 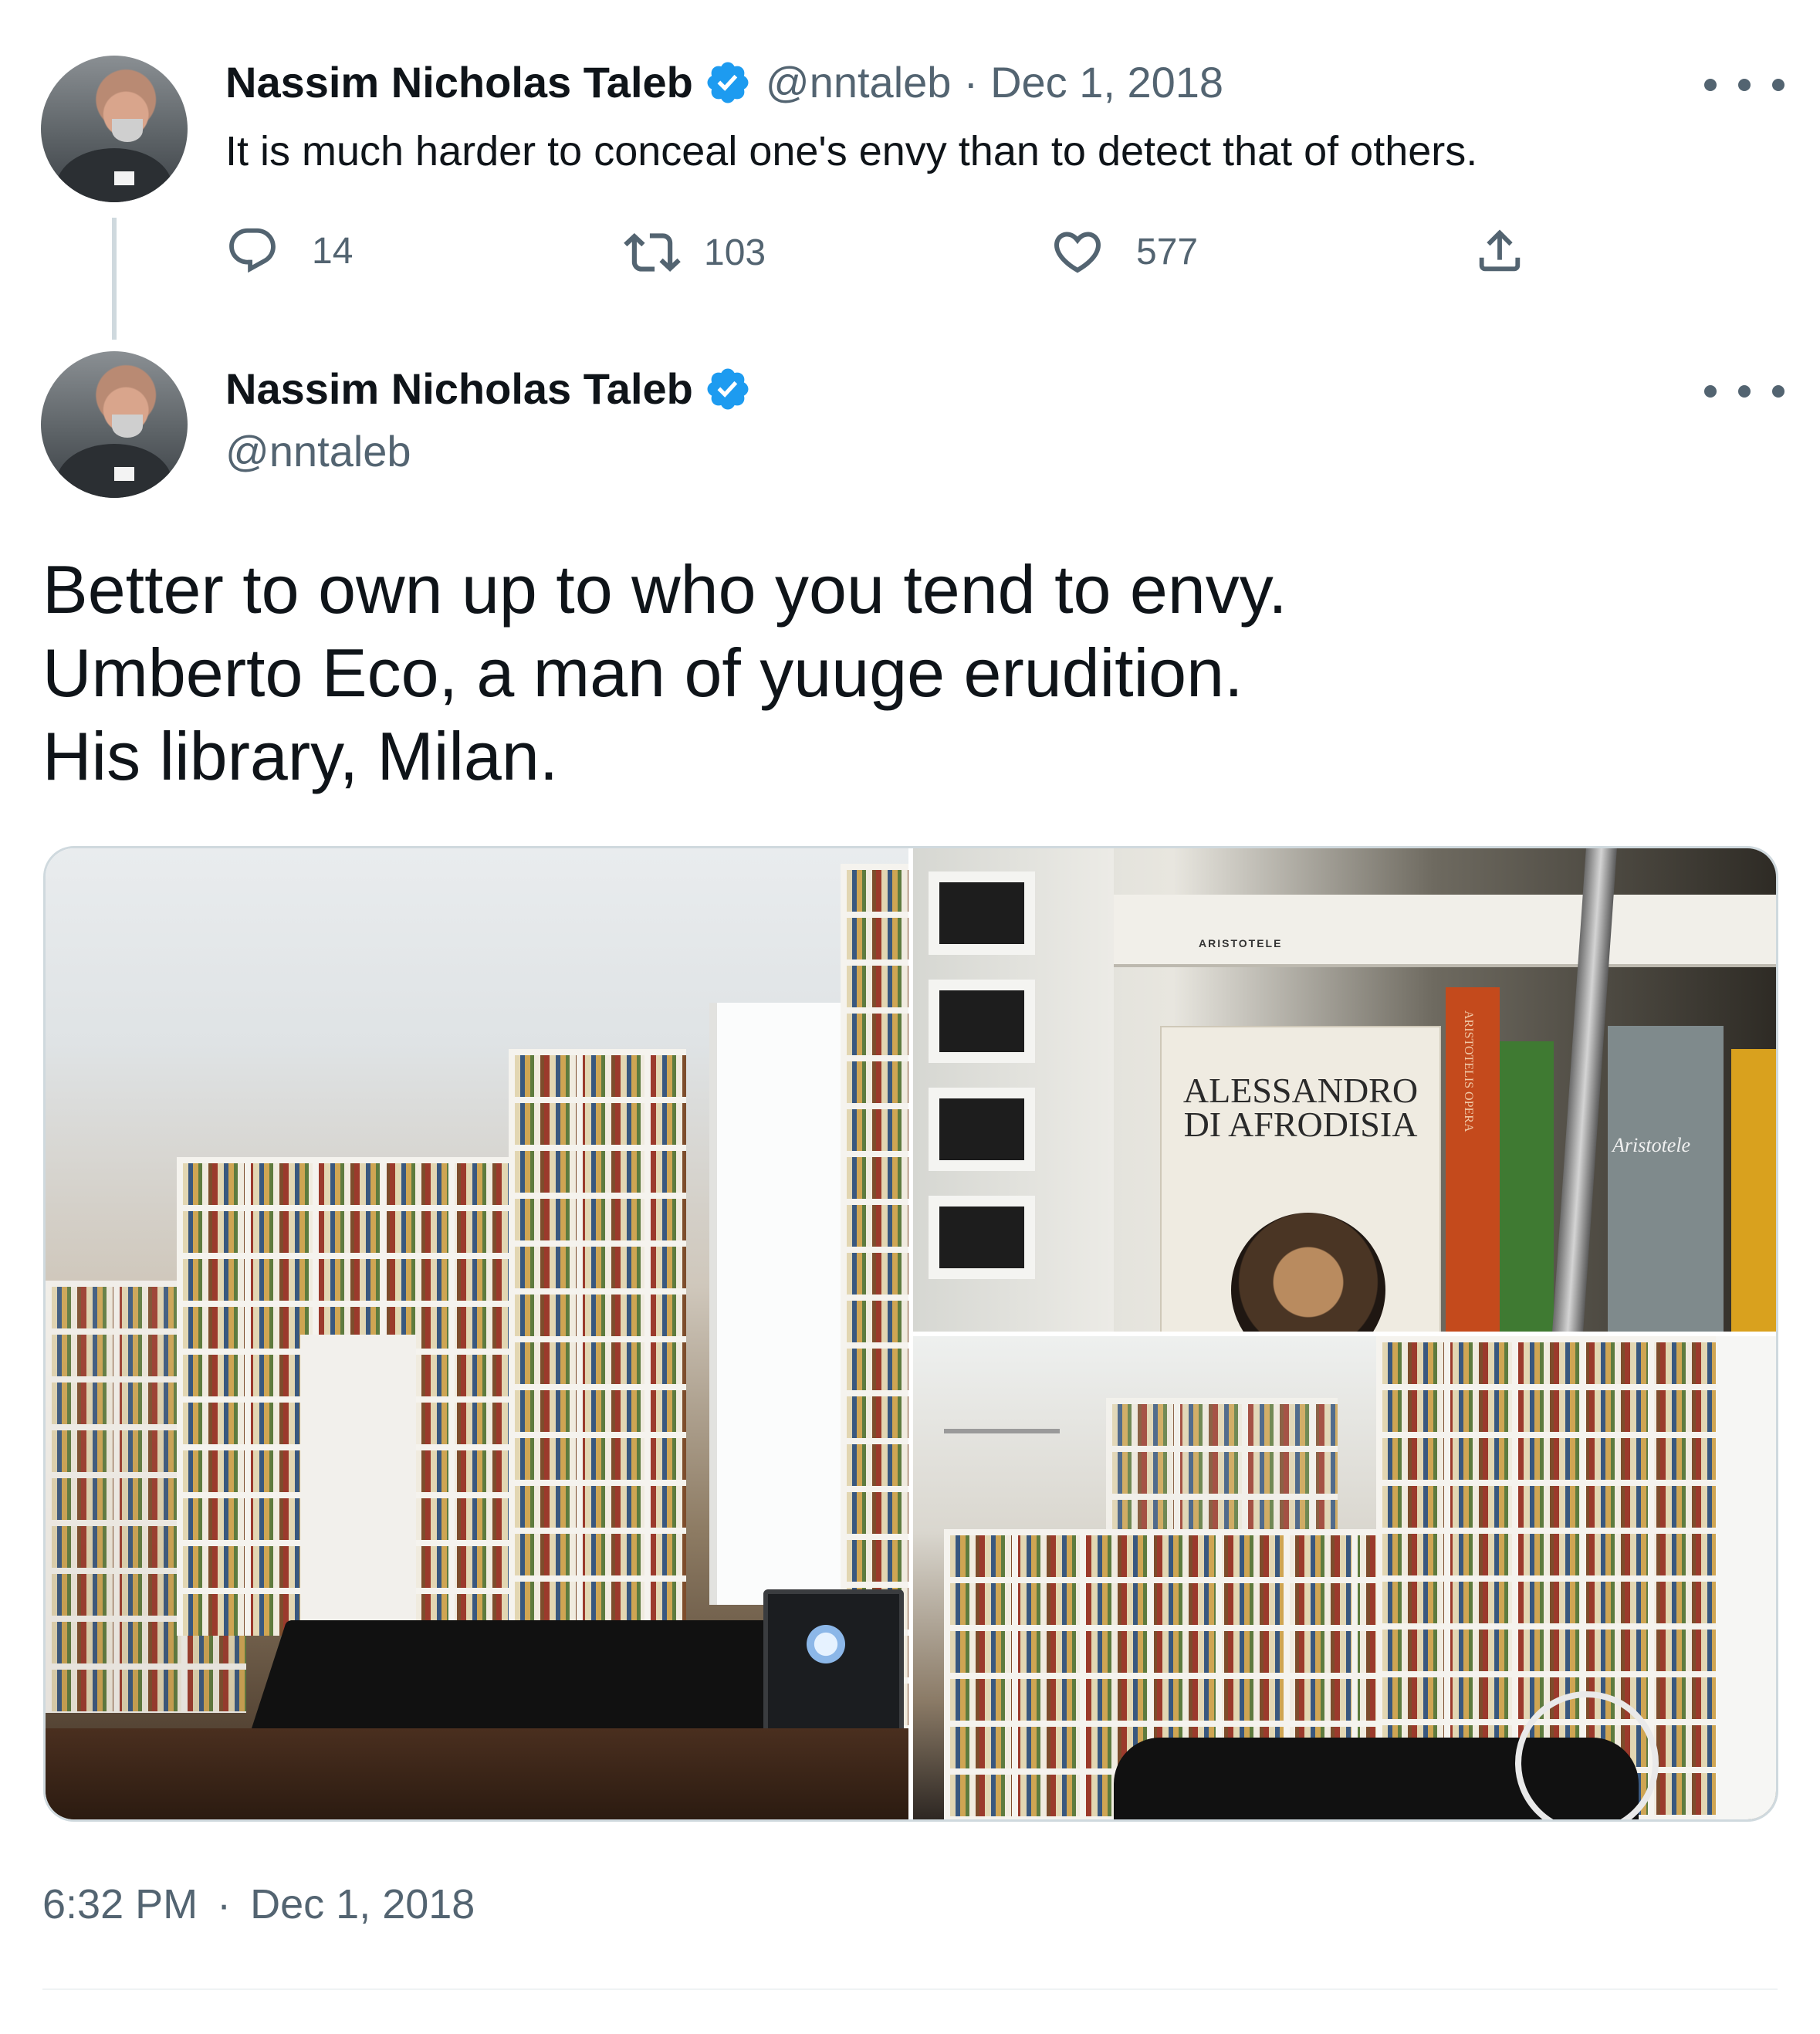 I want to click on divider, so click(x=910, y=1989).